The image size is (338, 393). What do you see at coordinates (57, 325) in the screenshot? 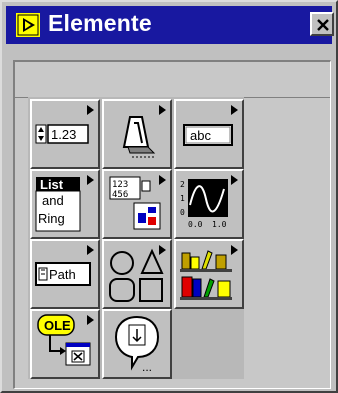
I see `svg-text: OLE` at bounding box center [57, 325].